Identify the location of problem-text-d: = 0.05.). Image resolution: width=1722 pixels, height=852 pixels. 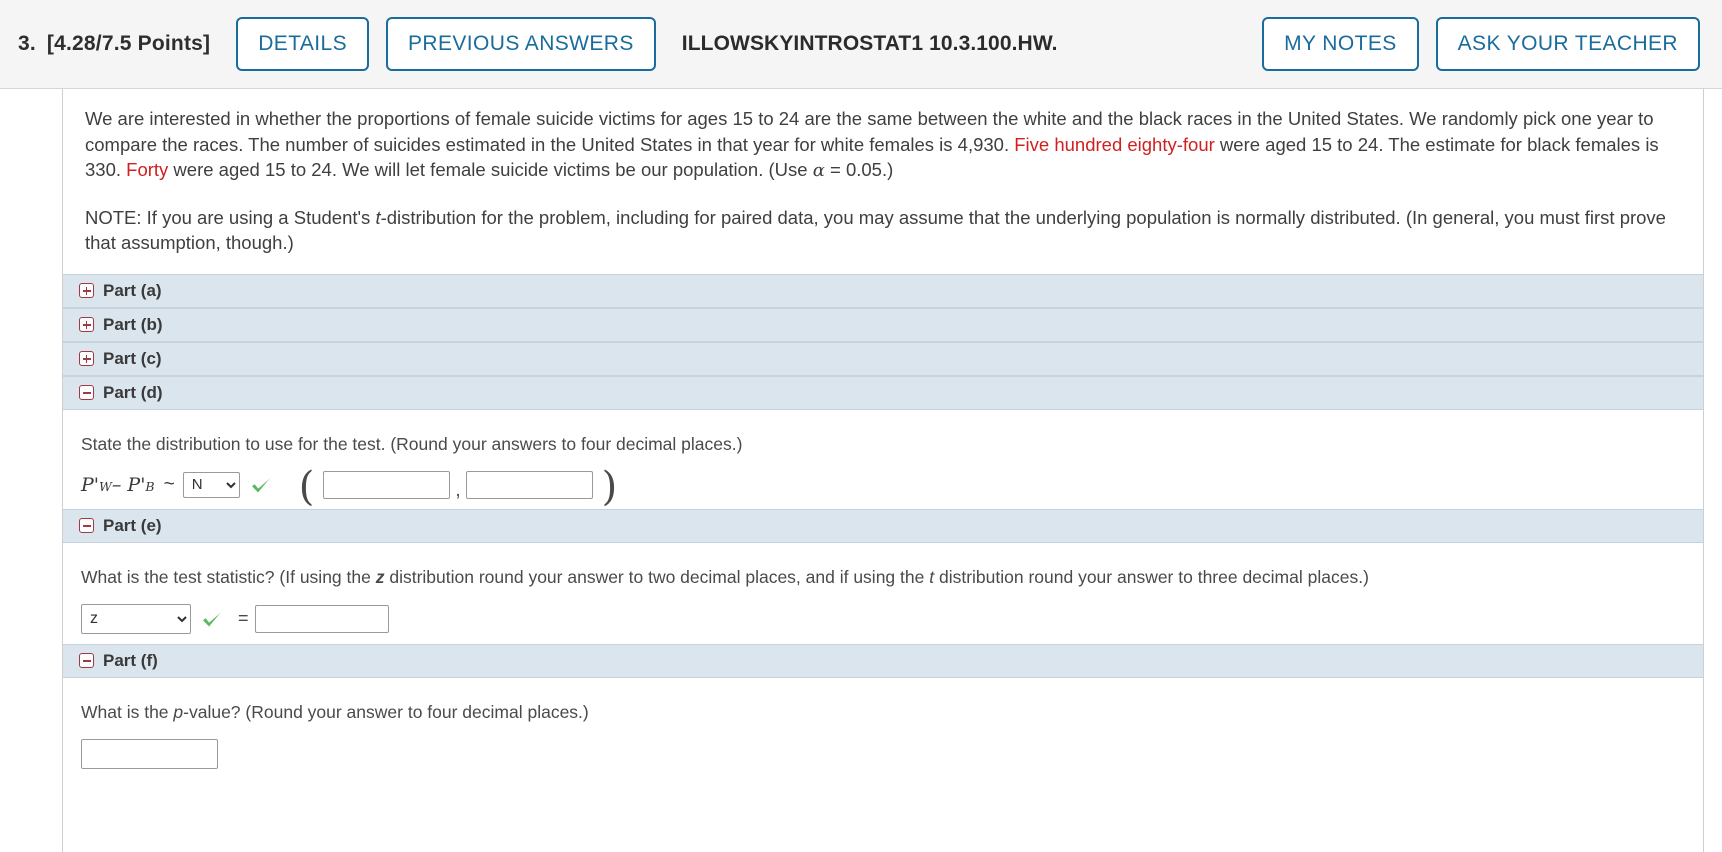
(859, 169).